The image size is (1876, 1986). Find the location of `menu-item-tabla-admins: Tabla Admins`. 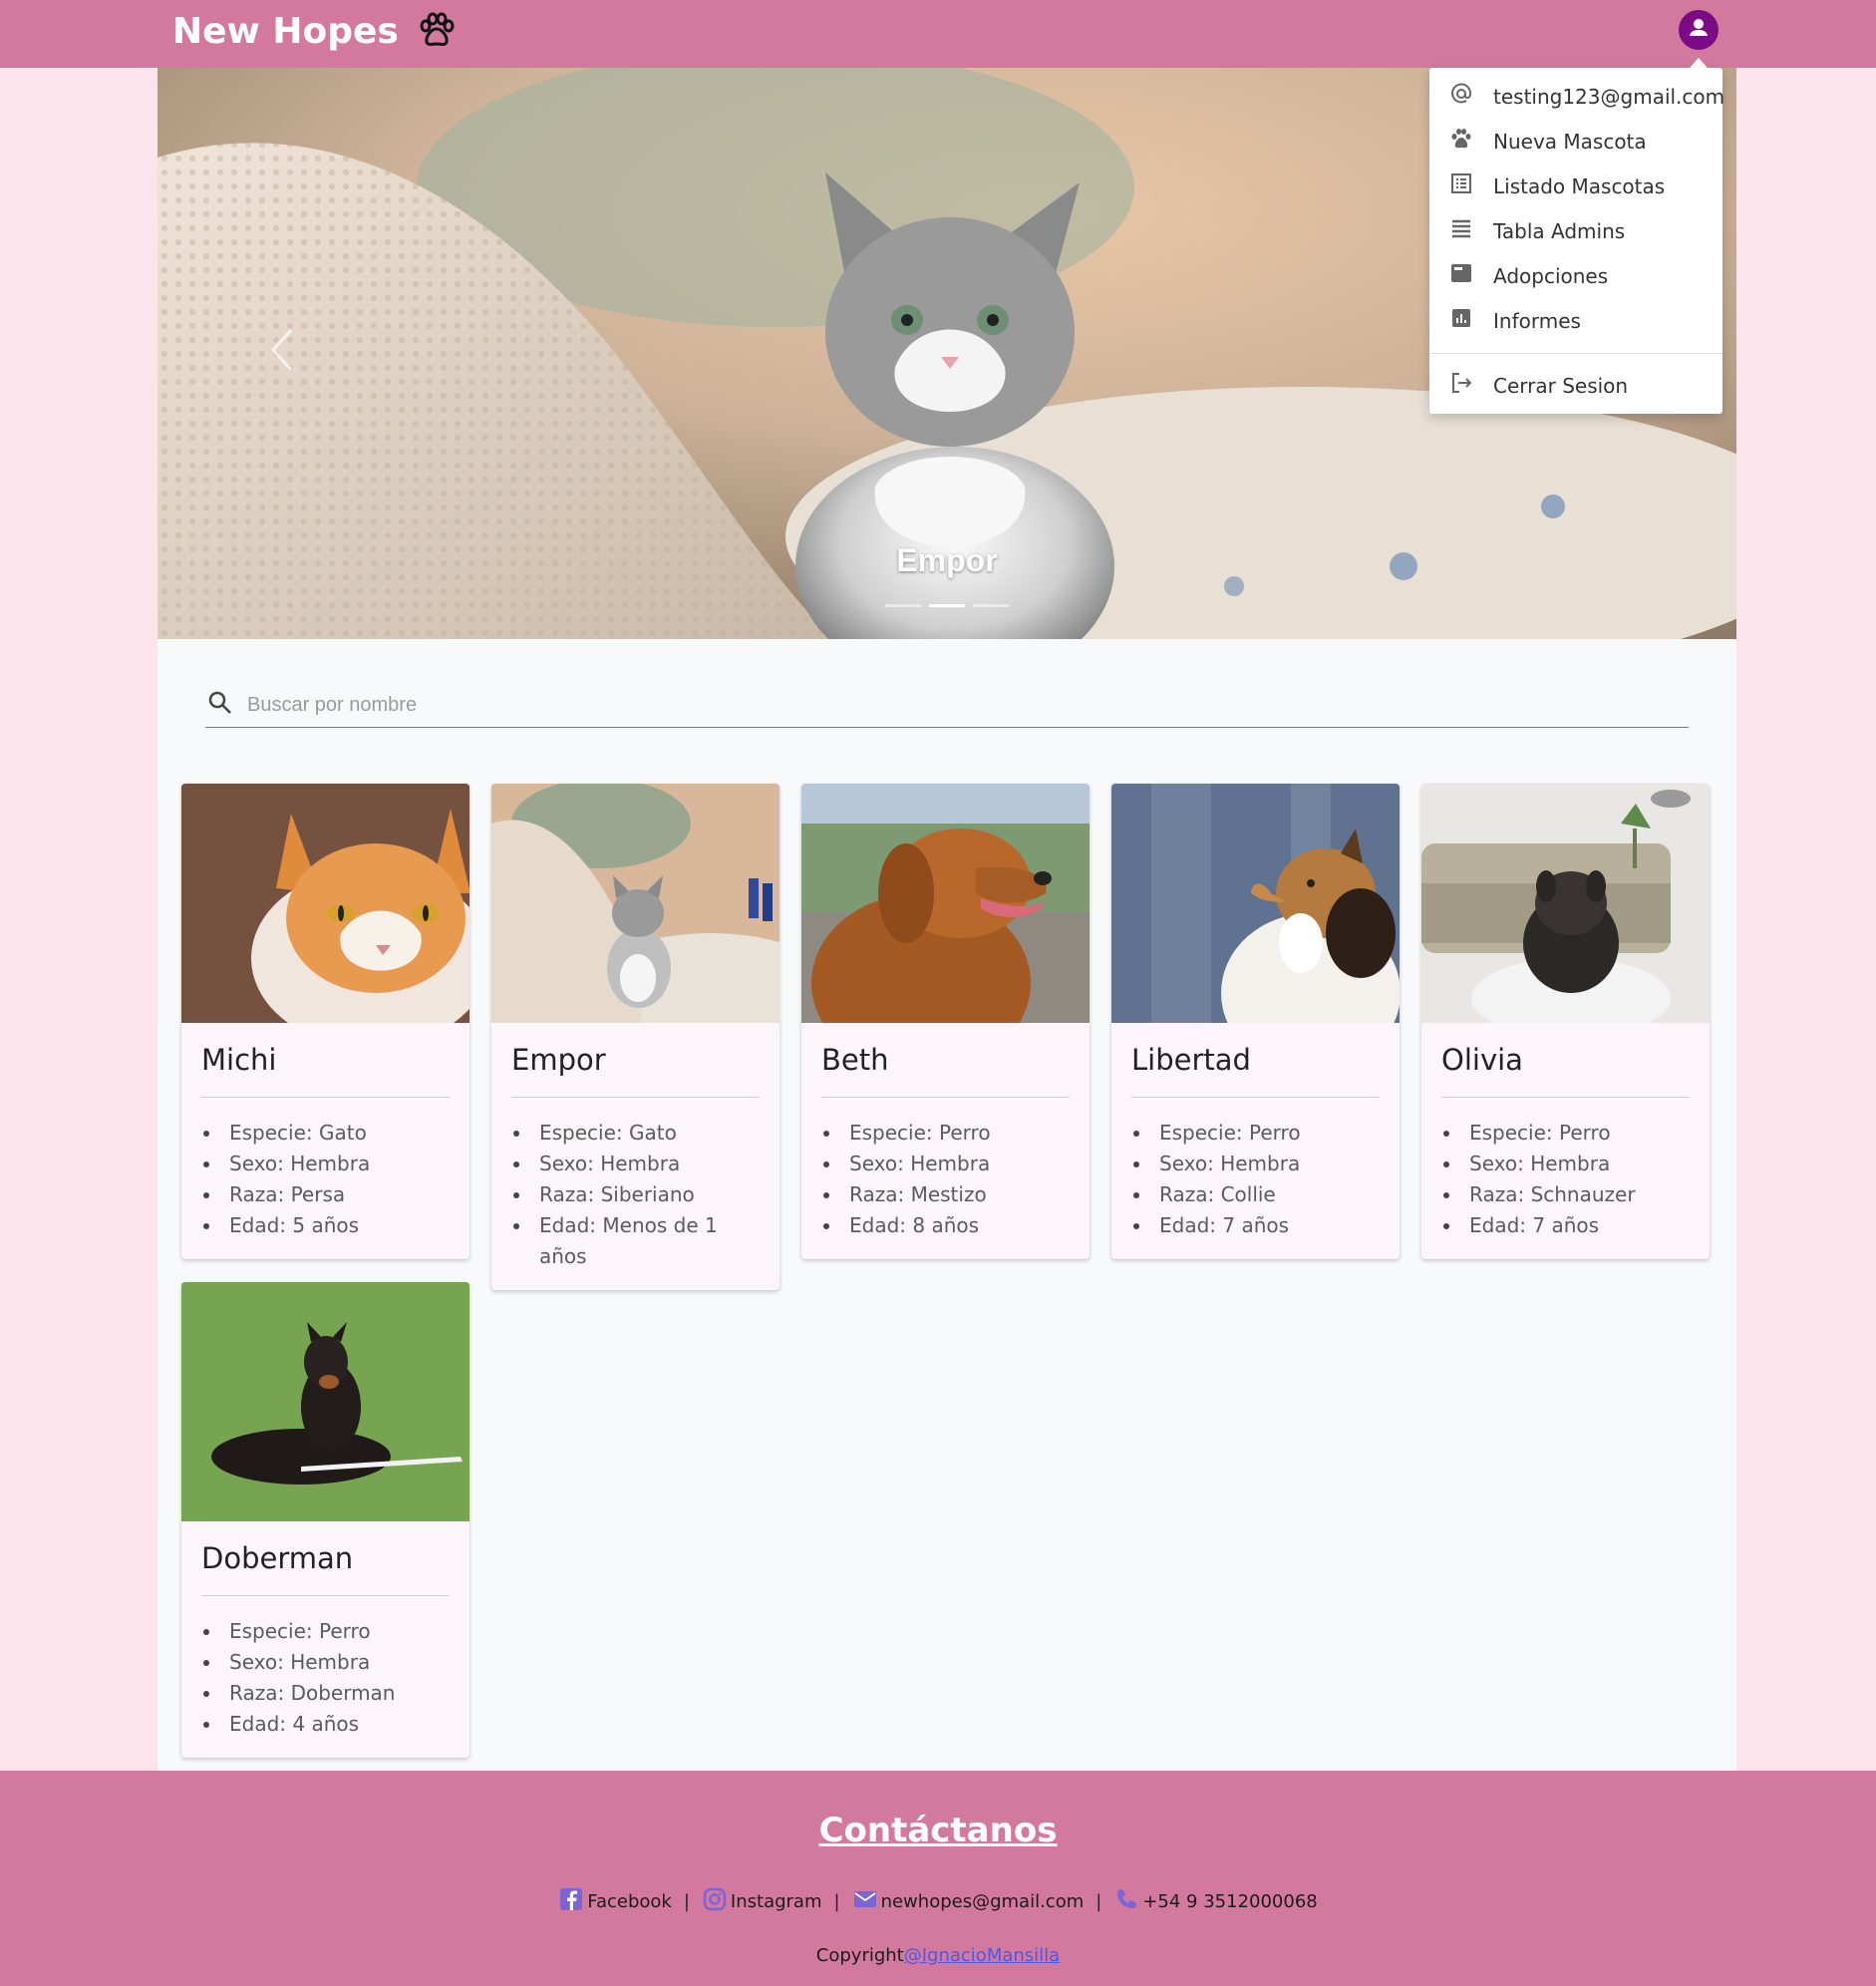

menu-item-tabla-admins: Tabla Admins is located at coordinates (1576, 231).